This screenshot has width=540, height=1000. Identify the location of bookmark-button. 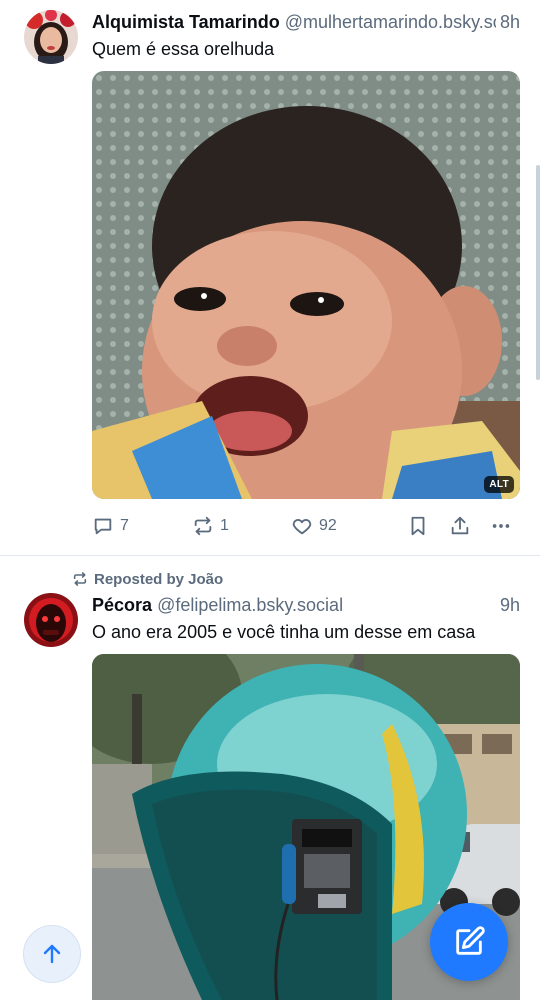
(418, 526).